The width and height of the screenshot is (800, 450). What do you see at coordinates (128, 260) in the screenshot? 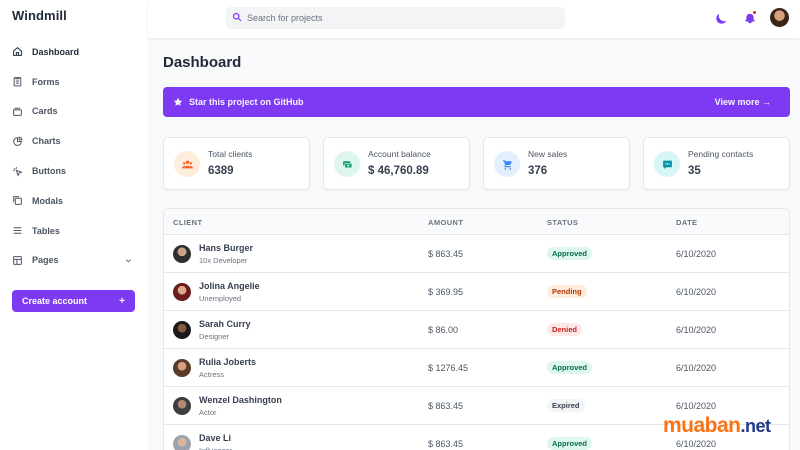
I see `chevron-down-icon` at bounding box center [128, 260].